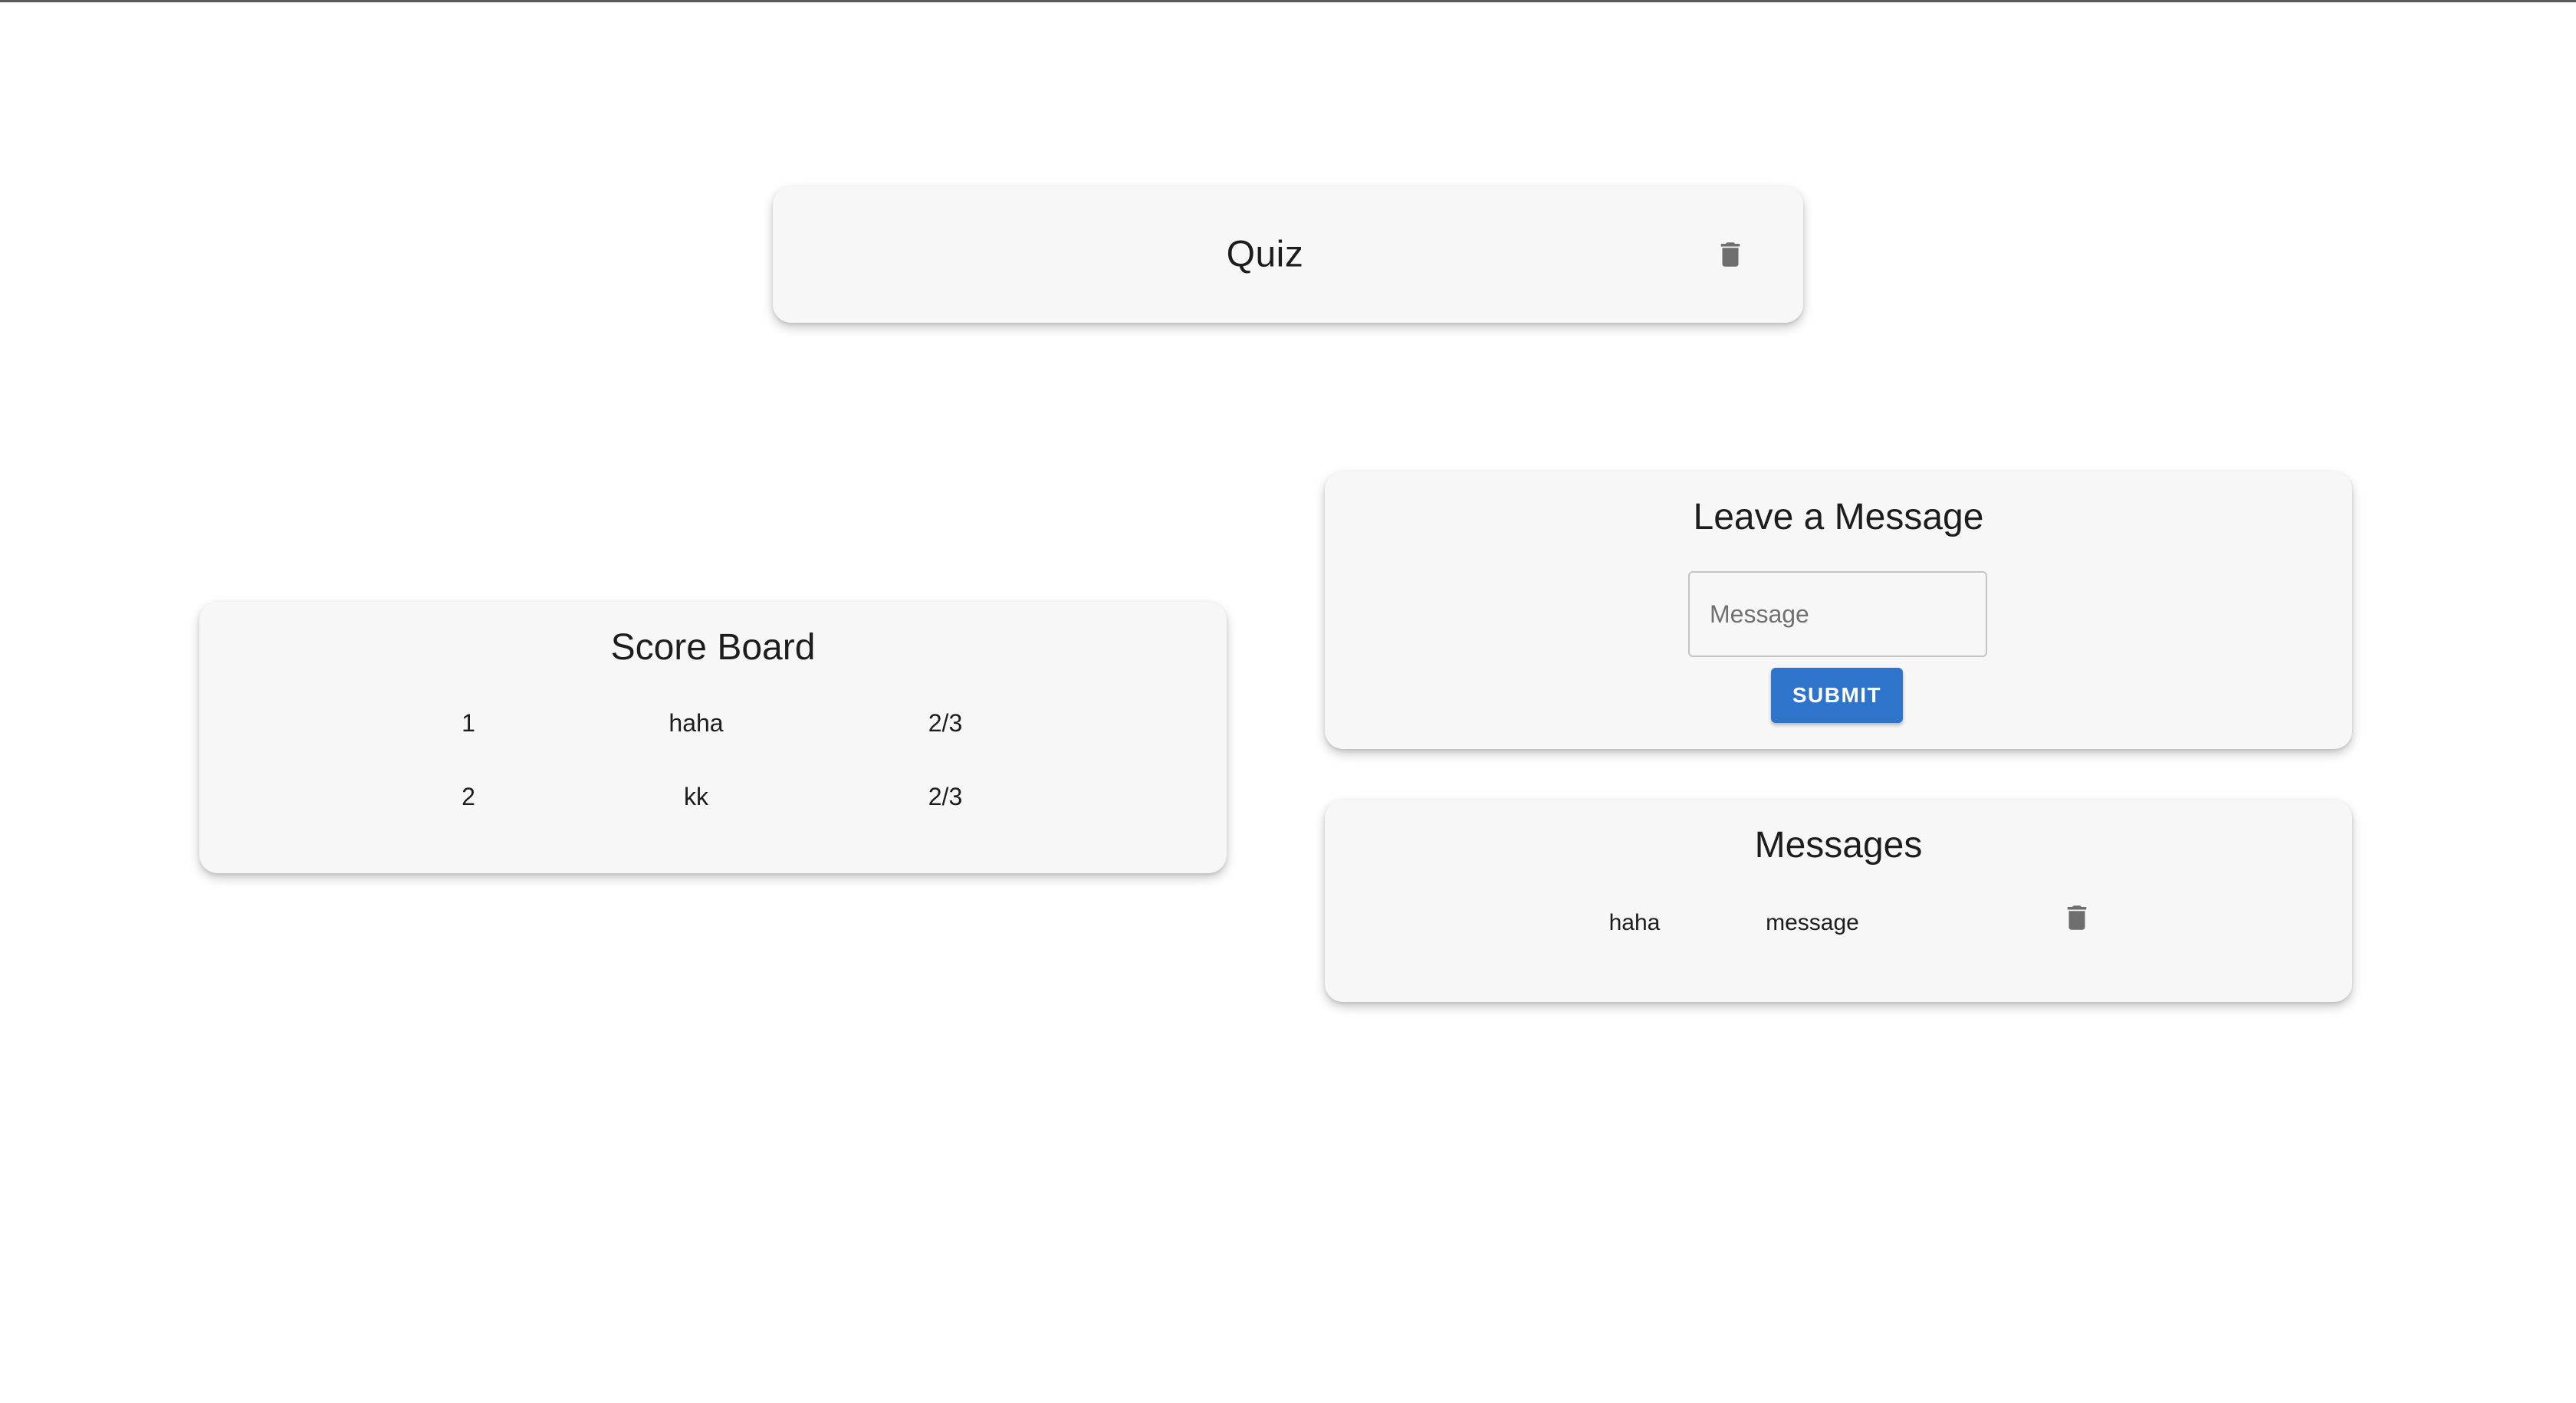 The width and height of the screenshot is (2576, 1403). Describe the element at coordinates (1635, 923) in the screenshot. I see `message-author: haha` at that location.